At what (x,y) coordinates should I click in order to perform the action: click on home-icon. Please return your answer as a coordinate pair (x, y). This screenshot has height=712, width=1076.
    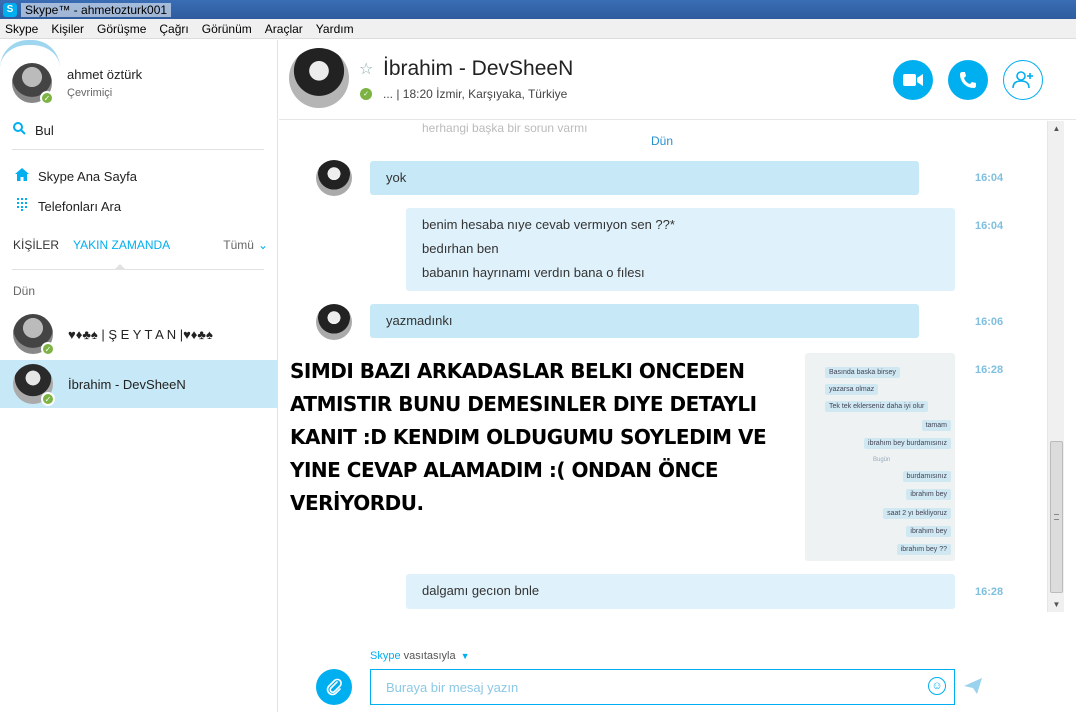
    Looking at the image, I should click on (22, 176).